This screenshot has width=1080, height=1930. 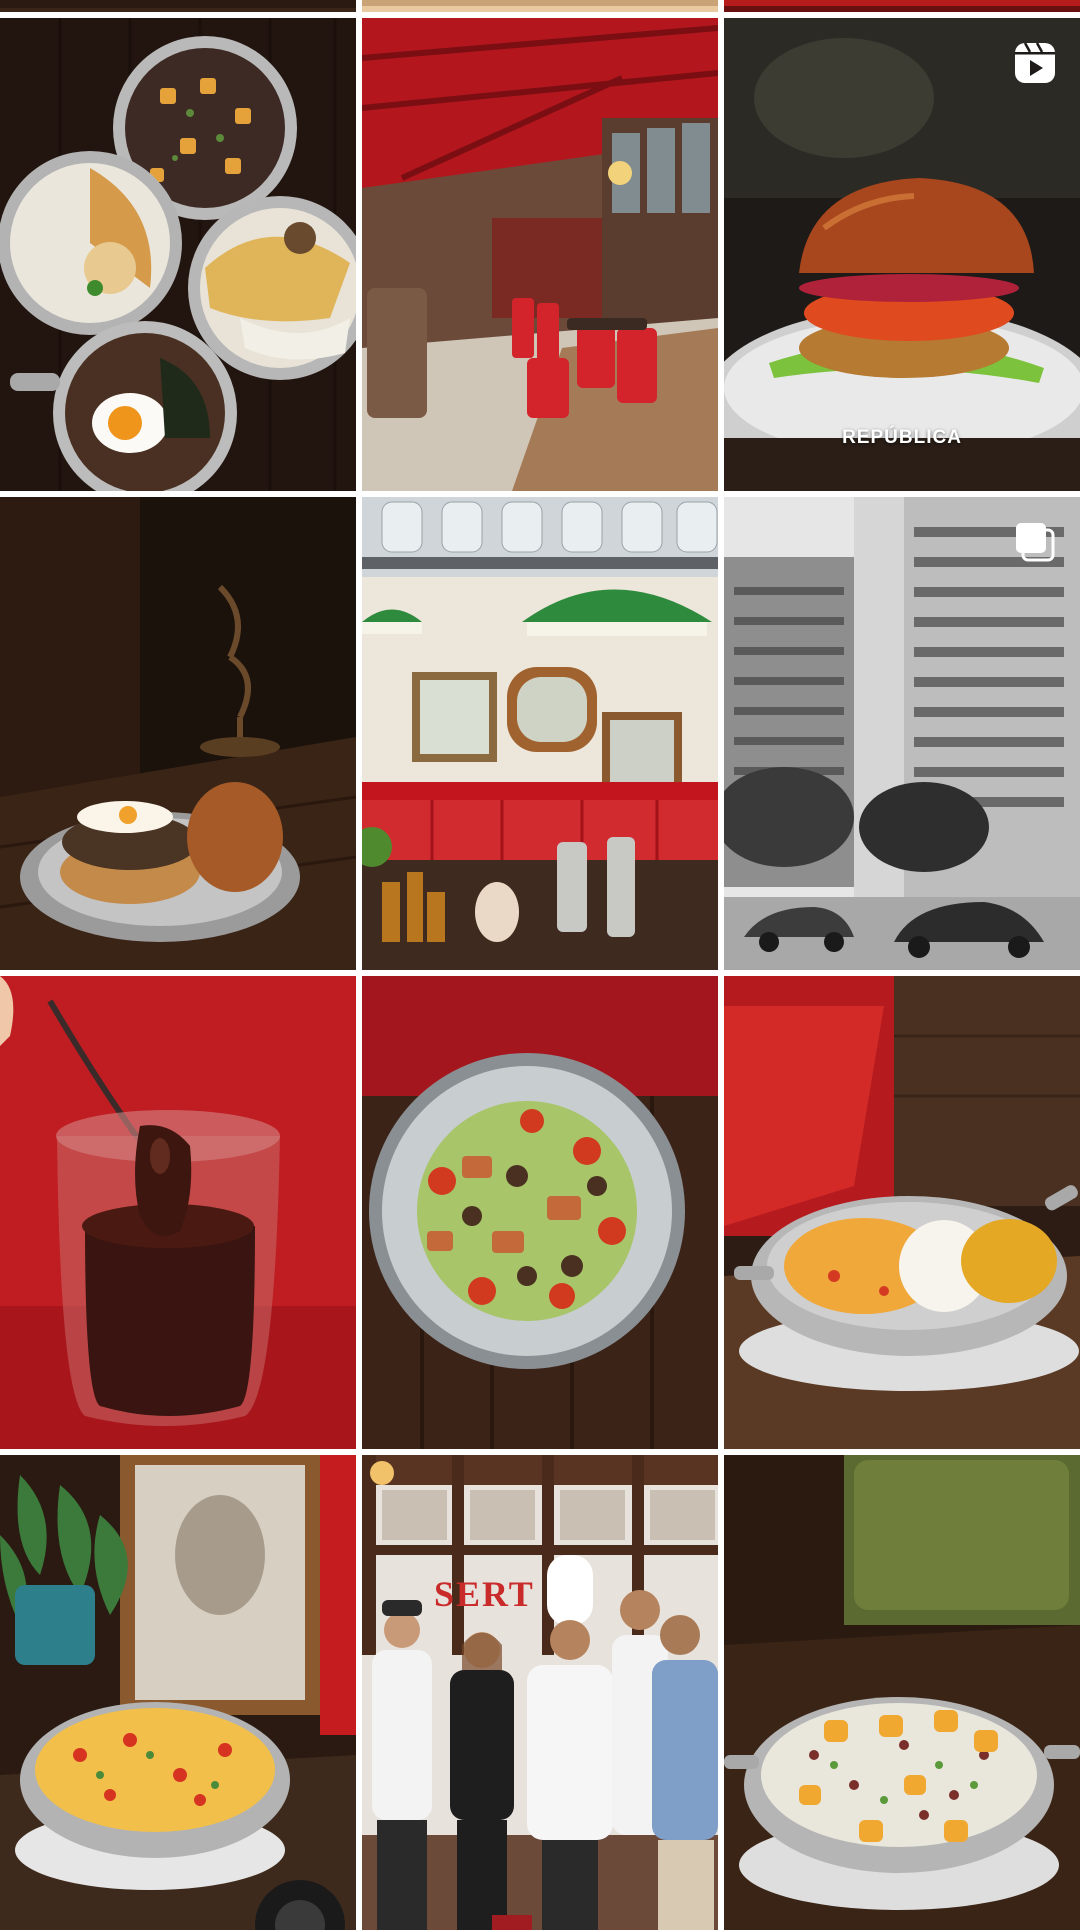 What do you see at coordinates (1035, 62) in the screenshot?
I see `reel-icon` at bounding box center [1035, 62].